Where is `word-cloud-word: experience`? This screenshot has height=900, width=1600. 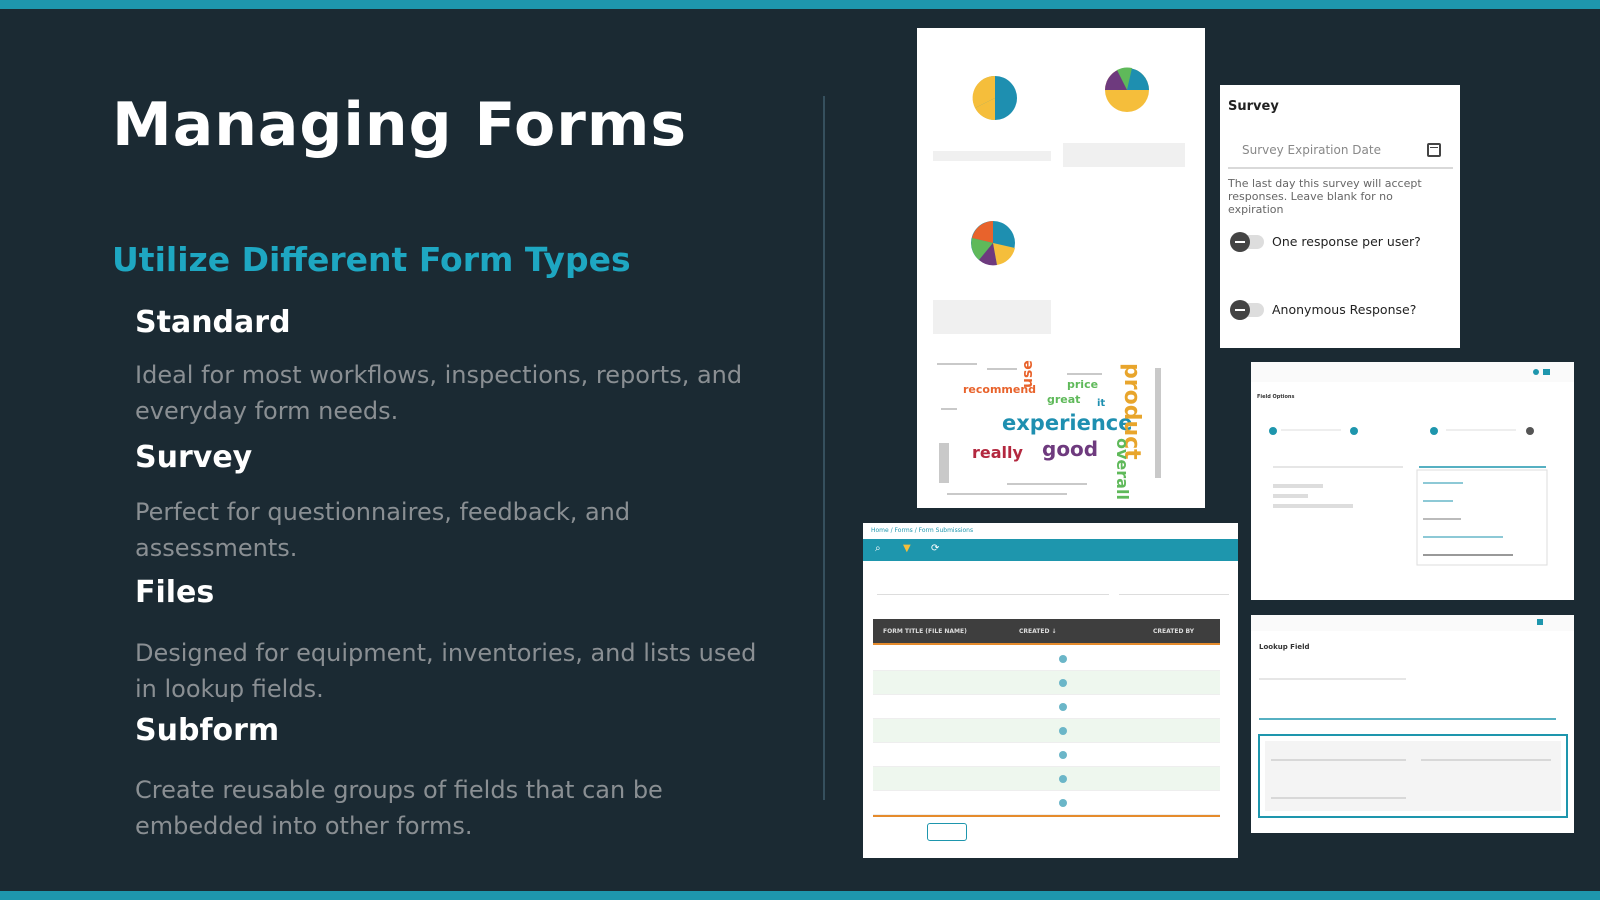
word-cloud-word: experience is located at coordinates (1067, 423).